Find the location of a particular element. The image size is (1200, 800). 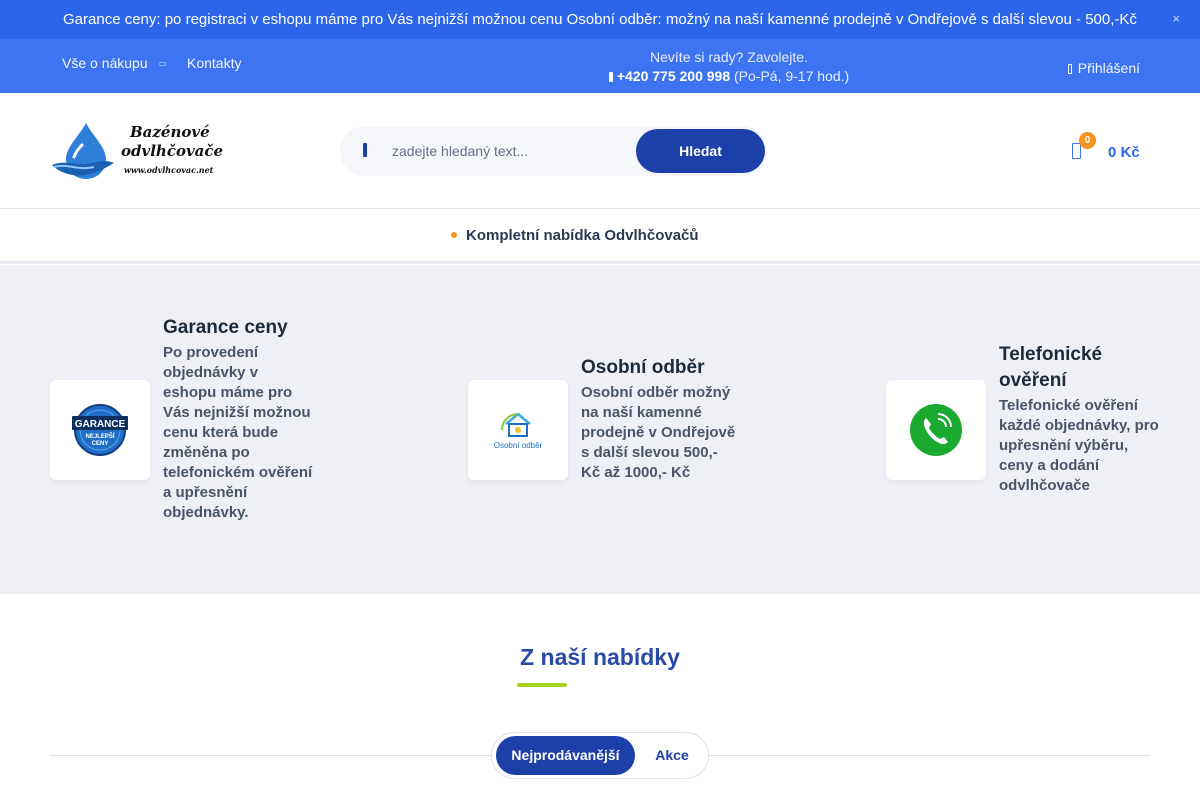

phone-number: +420 775 200 998 is located at coordinates (673, 76).